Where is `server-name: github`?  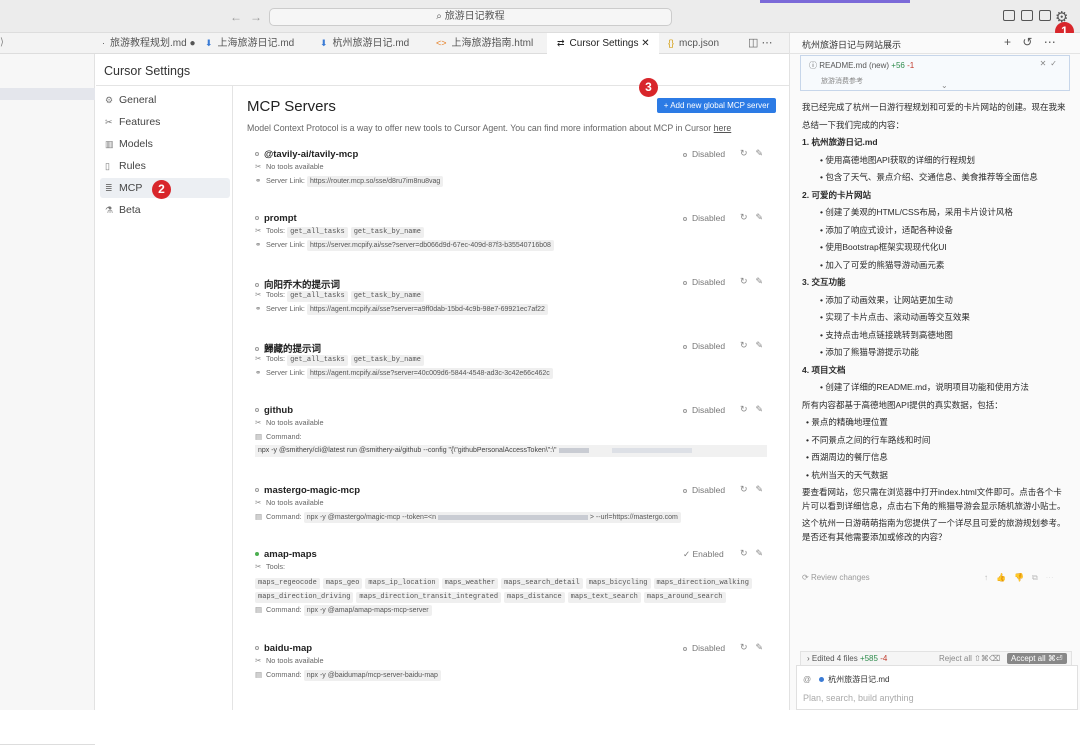
server-name: github is located at coordinates (279, 410).